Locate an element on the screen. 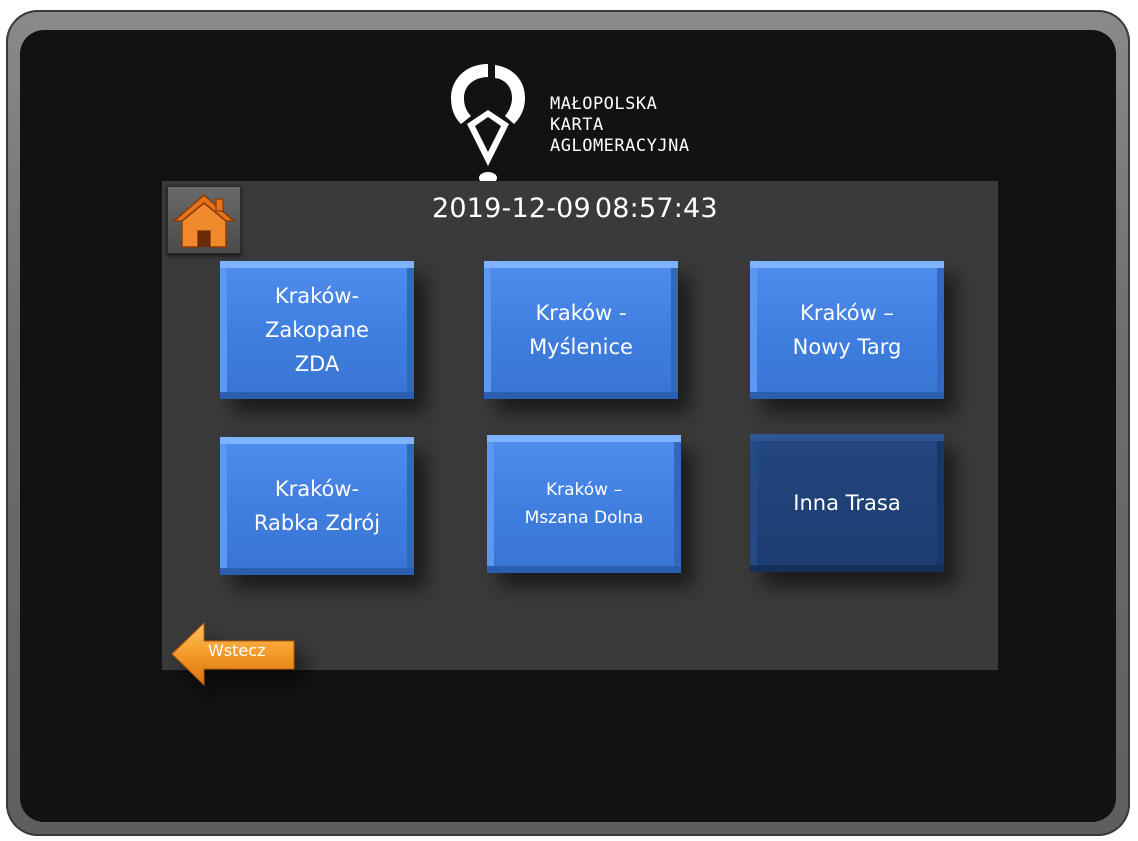 The height and width of the screenshot is (841, 1138). route-label: Kraków - Myślenice is located at coordinates (581, 330).